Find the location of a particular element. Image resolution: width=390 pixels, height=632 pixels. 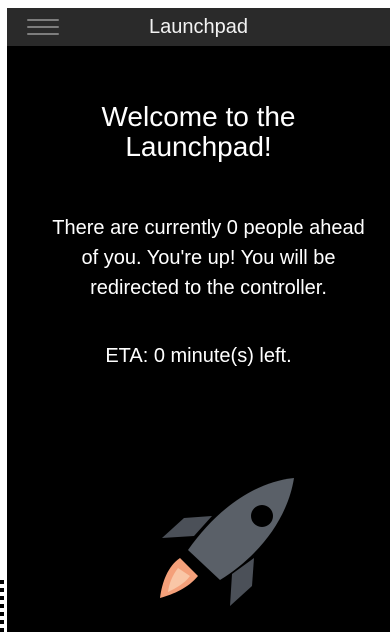

welcome-heading: Welcome to the Launchpad! is located at coordinates (198, 131).